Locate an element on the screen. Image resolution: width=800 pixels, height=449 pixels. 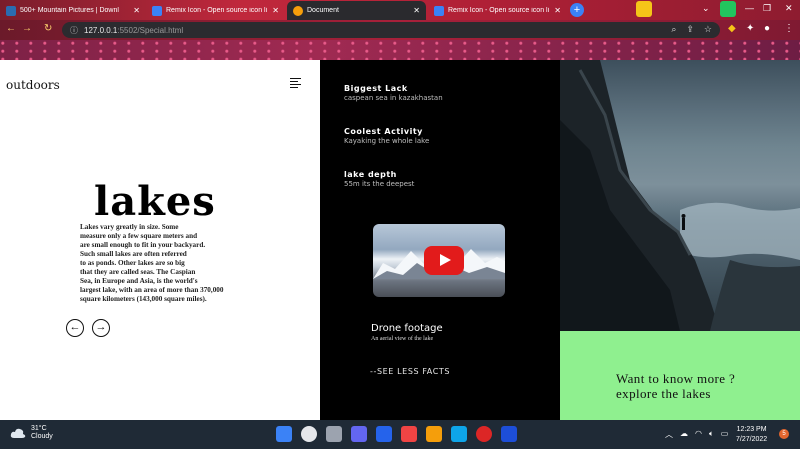
volume-icon: 🔈︎ is located at coordinates (711, 434).